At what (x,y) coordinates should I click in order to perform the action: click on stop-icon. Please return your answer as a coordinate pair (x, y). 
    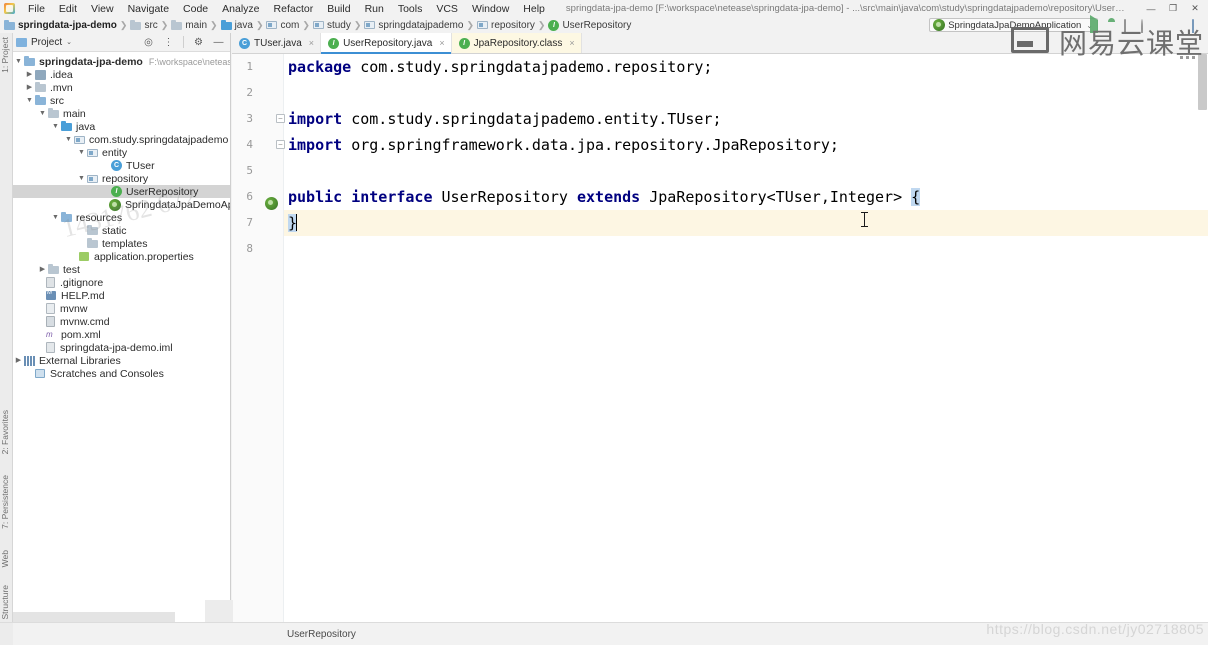
    Looking at the image, I should click on (1163, 25).